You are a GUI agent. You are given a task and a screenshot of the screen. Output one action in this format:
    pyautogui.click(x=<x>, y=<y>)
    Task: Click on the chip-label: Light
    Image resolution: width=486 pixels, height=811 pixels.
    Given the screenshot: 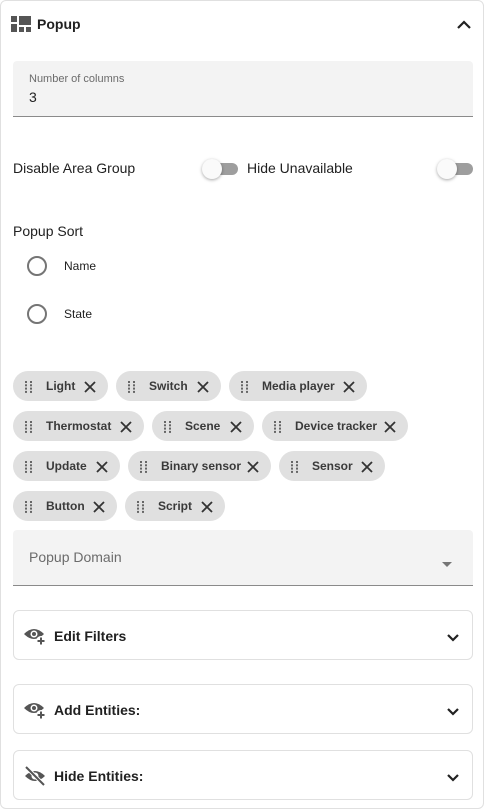 What is the action you would take?
    pyautogui.click(x=61, y=386)
    